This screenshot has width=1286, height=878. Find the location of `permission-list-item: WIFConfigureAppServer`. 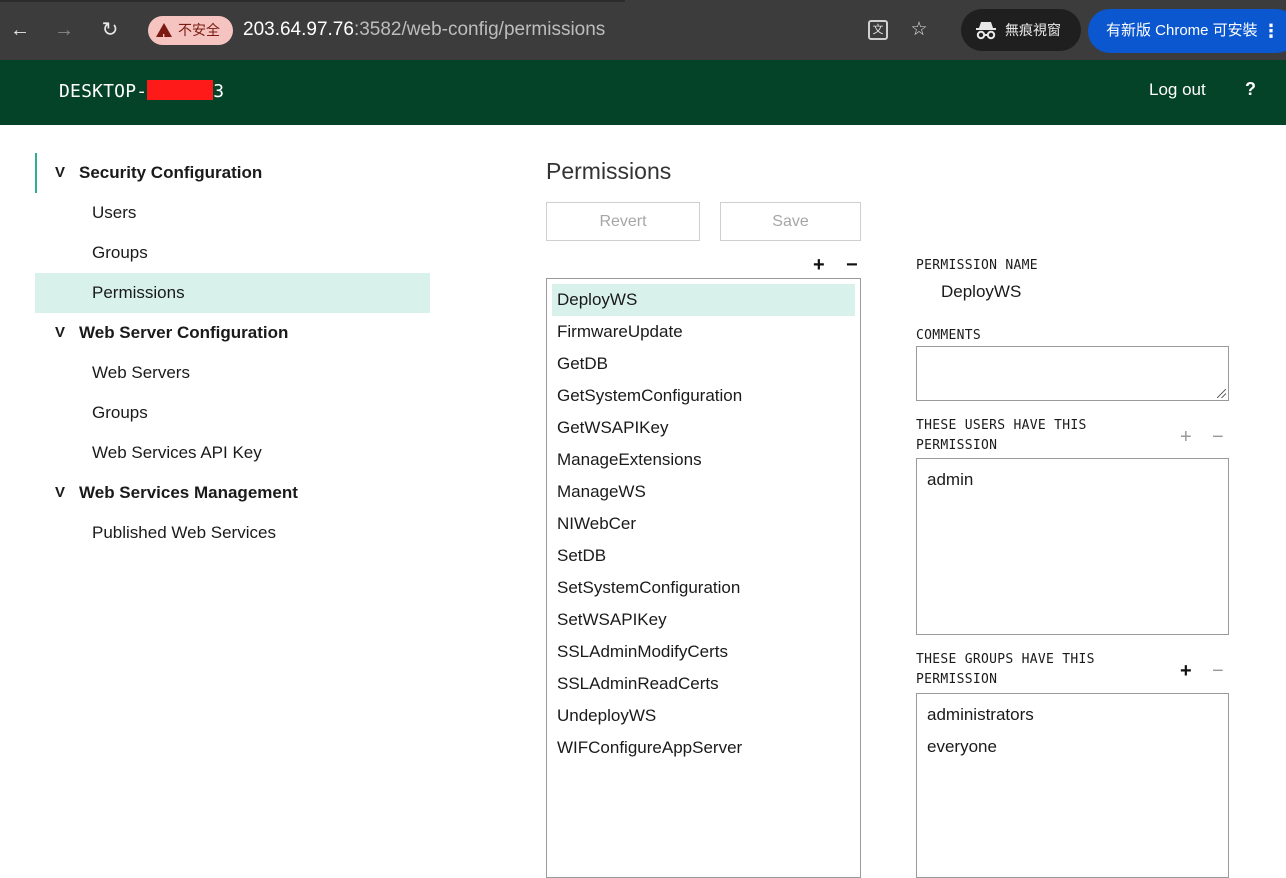

permission-list-item: WIFConfigureAppServer is located at coordinates (703, 748).